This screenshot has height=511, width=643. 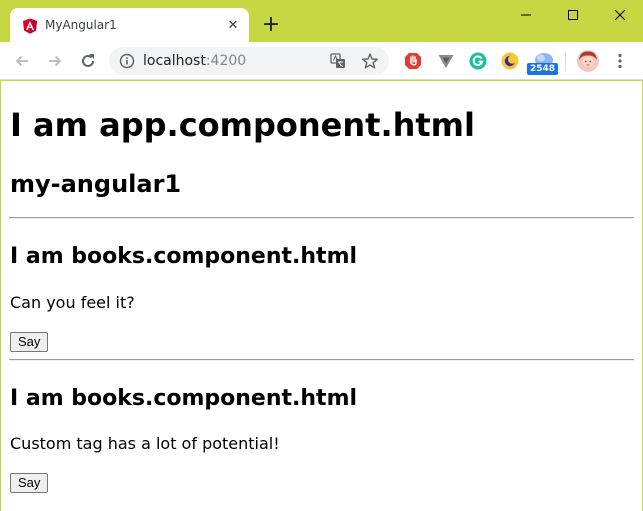 What do you see at coordinates (565, 62) in the screenshot?
I see `toolbar-separator` at bounding box center [565, 62].